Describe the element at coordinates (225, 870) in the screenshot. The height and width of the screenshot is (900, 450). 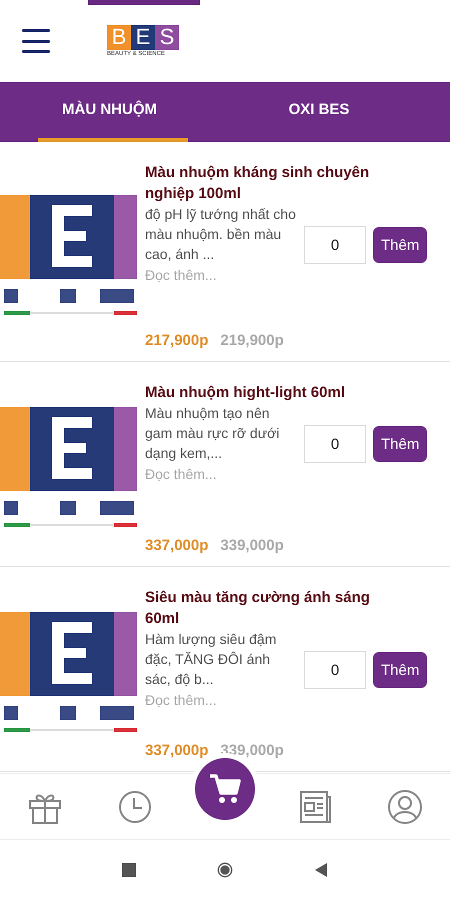
I see `home-icon` at that location.